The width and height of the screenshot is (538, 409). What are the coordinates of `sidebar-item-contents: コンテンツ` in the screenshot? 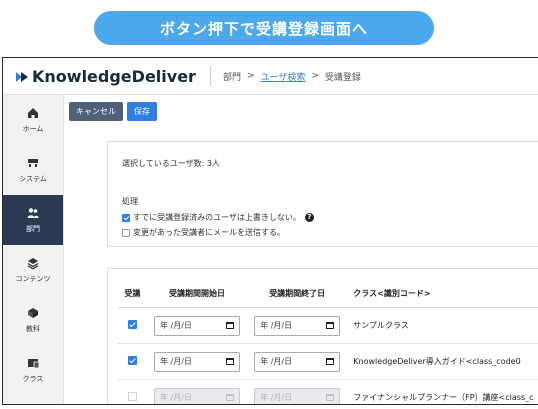 It's located at (33, 270).